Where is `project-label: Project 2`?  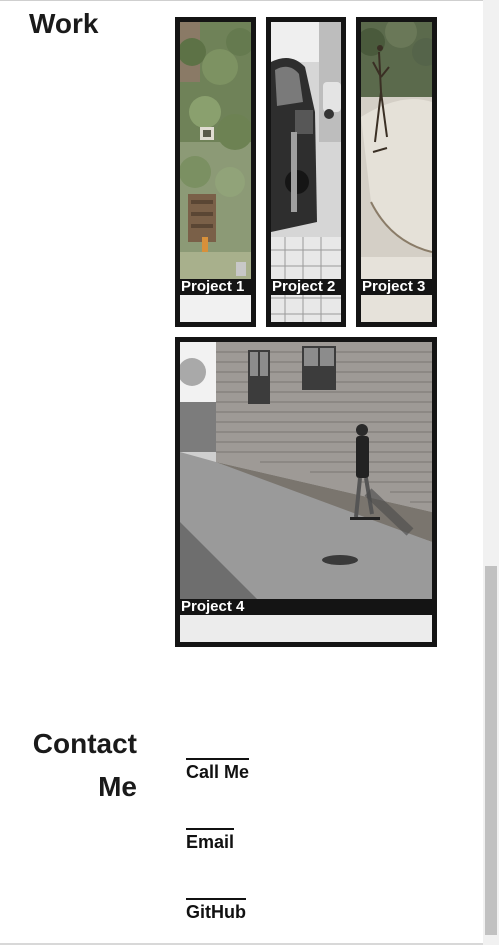
project-label: Project 2 is located at coordinates (306, 287).